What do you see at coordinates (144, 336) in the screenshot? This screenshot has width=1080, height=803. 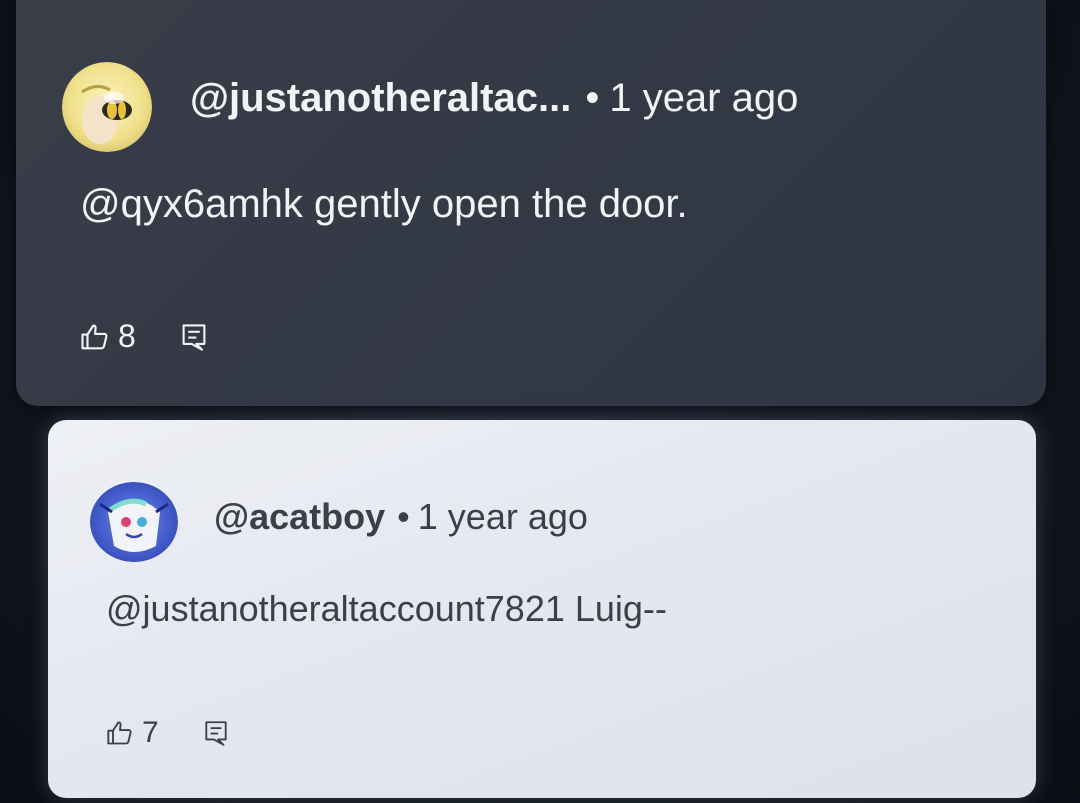 I see `comment-actions: 8` at bounding box center [144, 336].